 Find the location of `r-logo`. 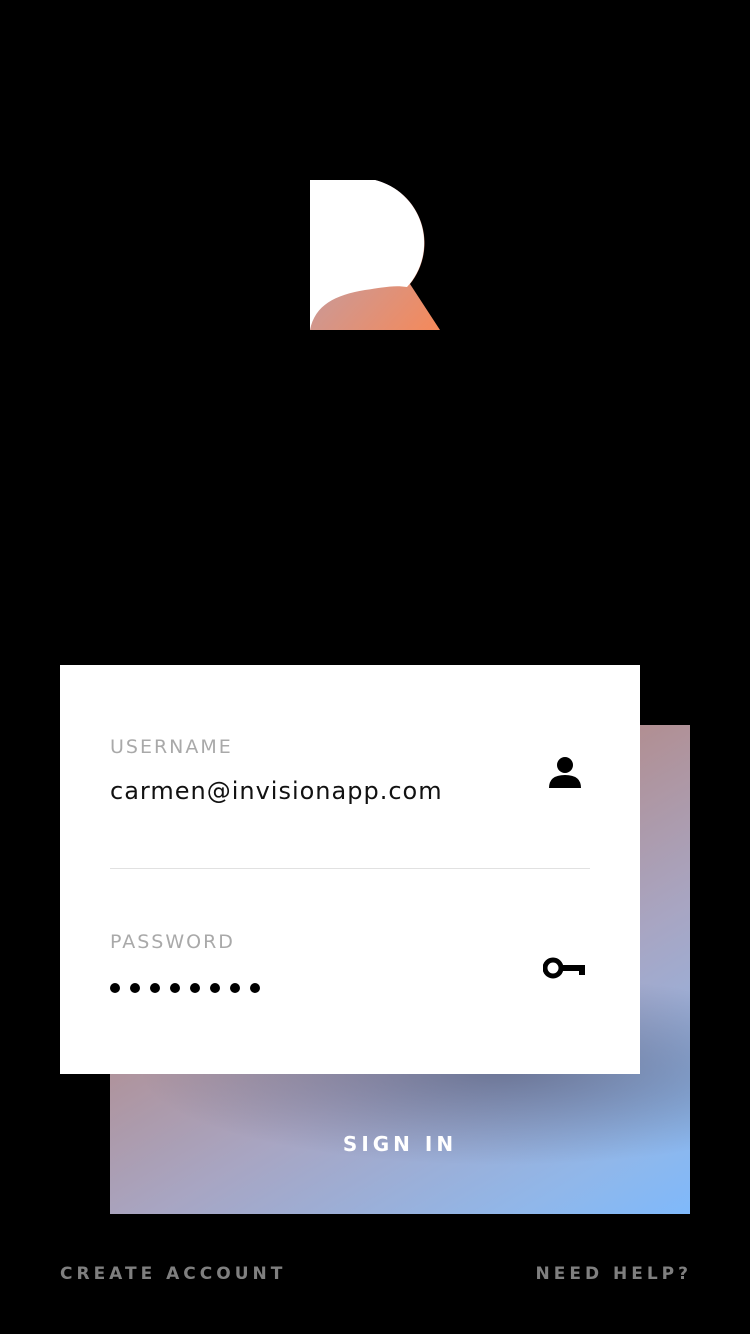

r-logo is located at coordinates (375, 255).